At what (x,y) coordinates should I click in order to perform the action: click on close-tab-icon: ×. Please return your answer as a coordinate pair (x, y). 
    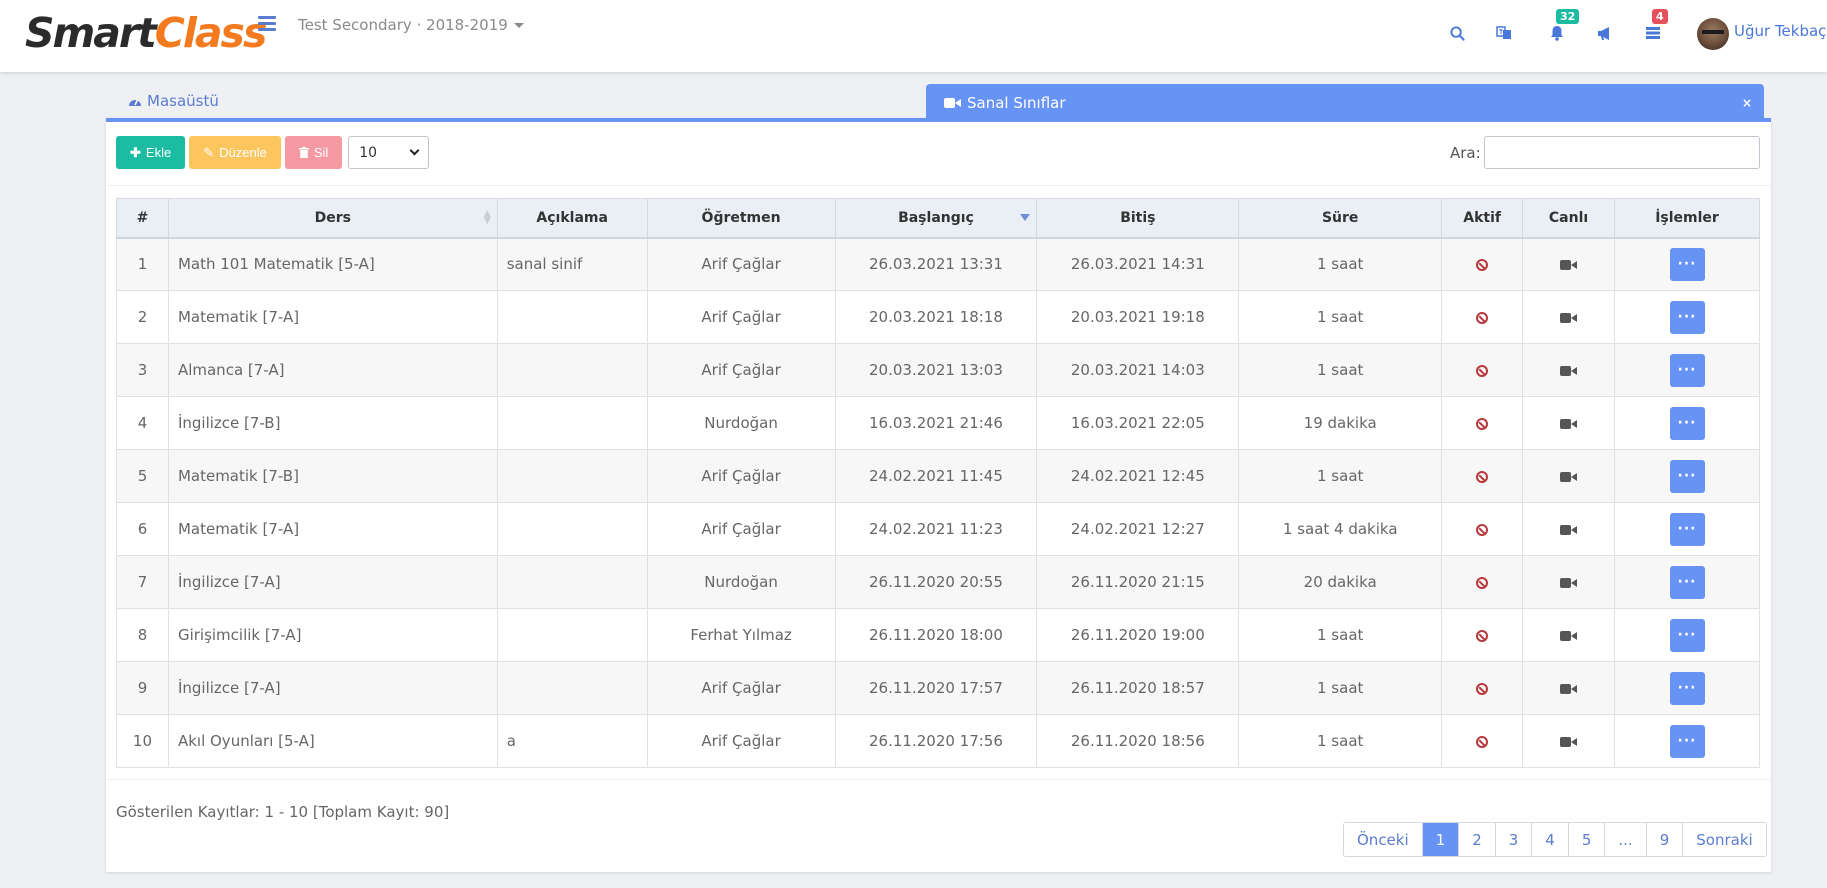
    Looking at the image, I should click on (1747, 103).